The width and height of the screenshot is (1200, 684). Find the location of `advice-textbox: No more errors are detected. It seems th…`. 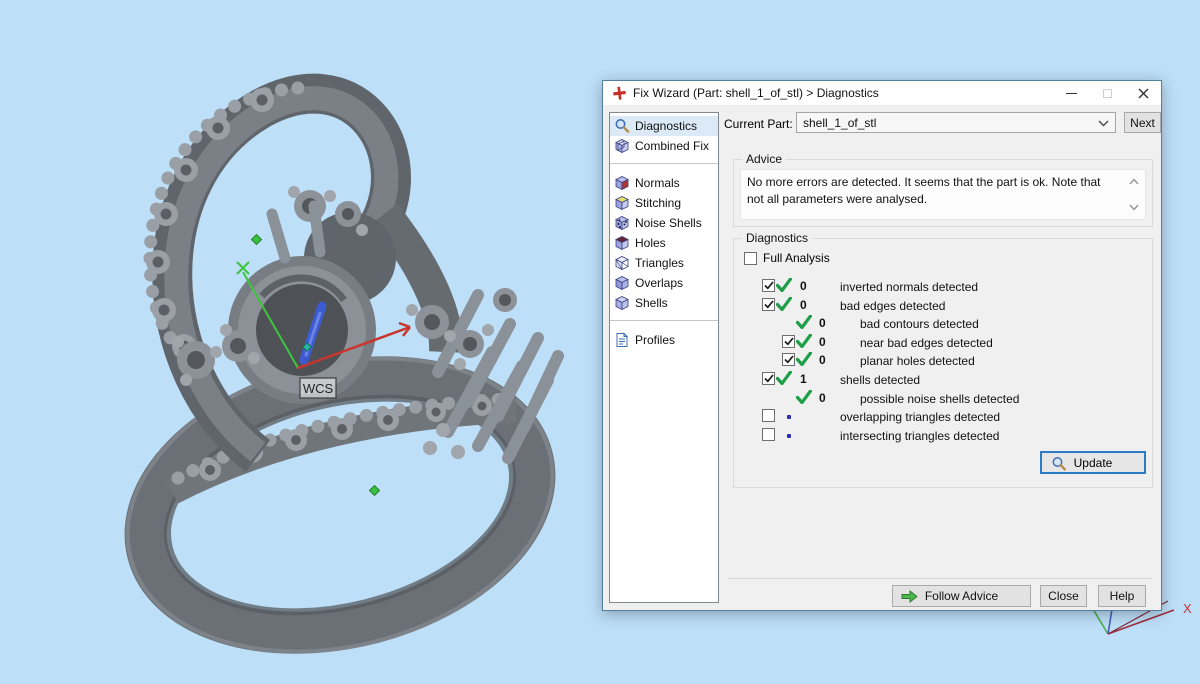

advice-textbox: No more errors are detected. It seems th… is located at coordinates (943, 194).